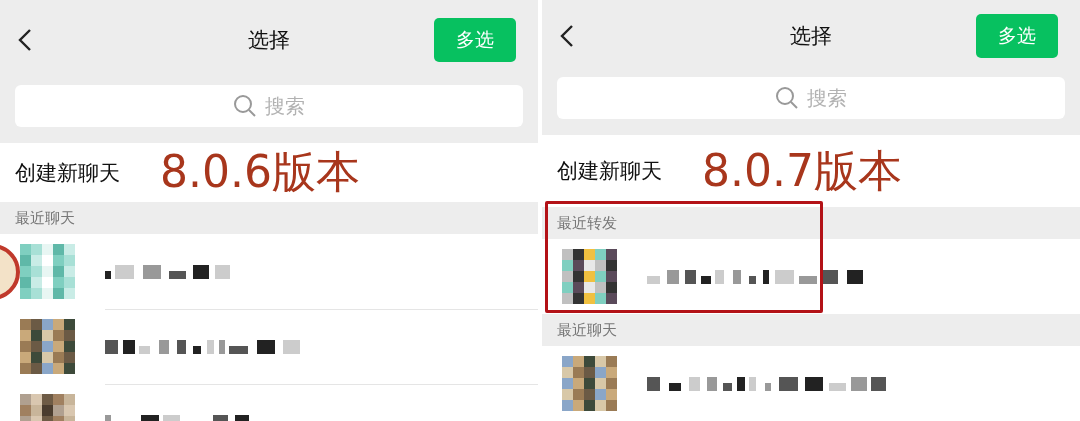 The image size is (1080, 421). What do you see at coordinates (802, 170) in the screenshot?
I see `version-label: 8.0.7版本` at bounding box center [802, 170].